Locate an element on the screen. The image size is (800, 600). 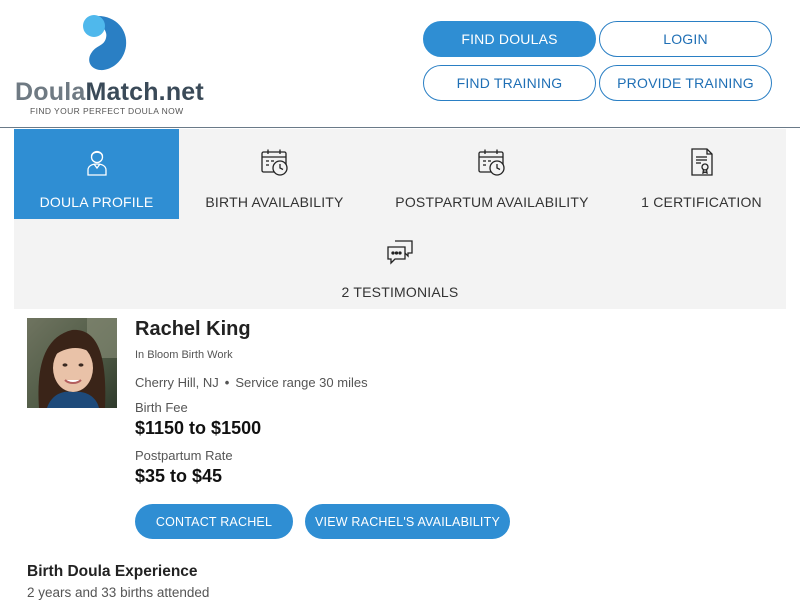
logo-tagline: FIND YOUR PERFECT DOULA NOW is located at coordinates (107, 111).